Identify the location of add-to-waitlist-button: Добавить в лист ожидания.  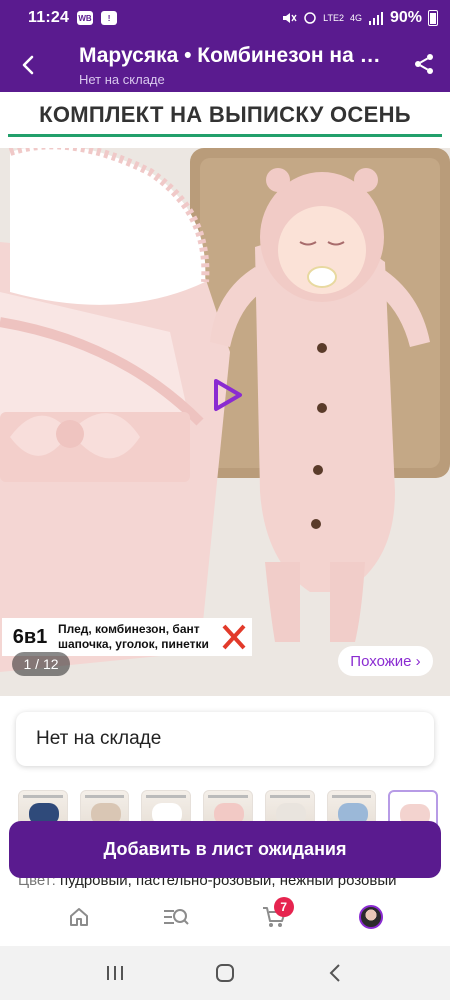
(225, 849).